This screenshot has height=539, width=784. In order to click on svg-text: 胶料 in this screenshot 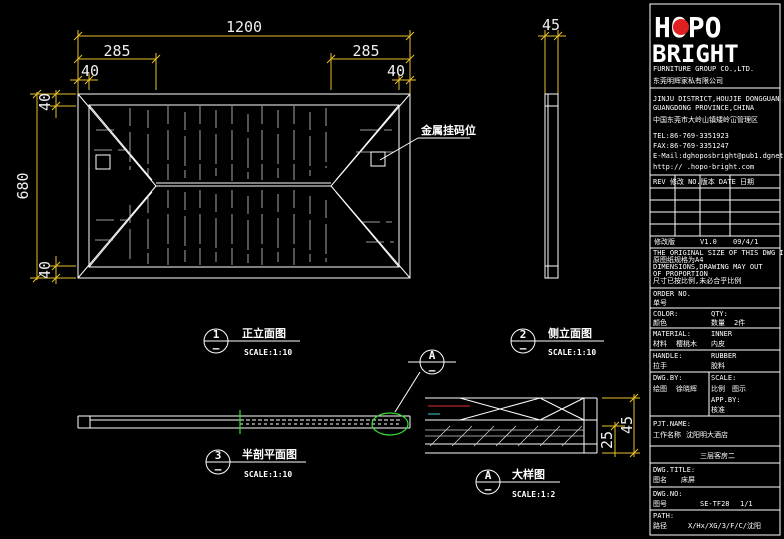, I will do `click(718, 365)`.